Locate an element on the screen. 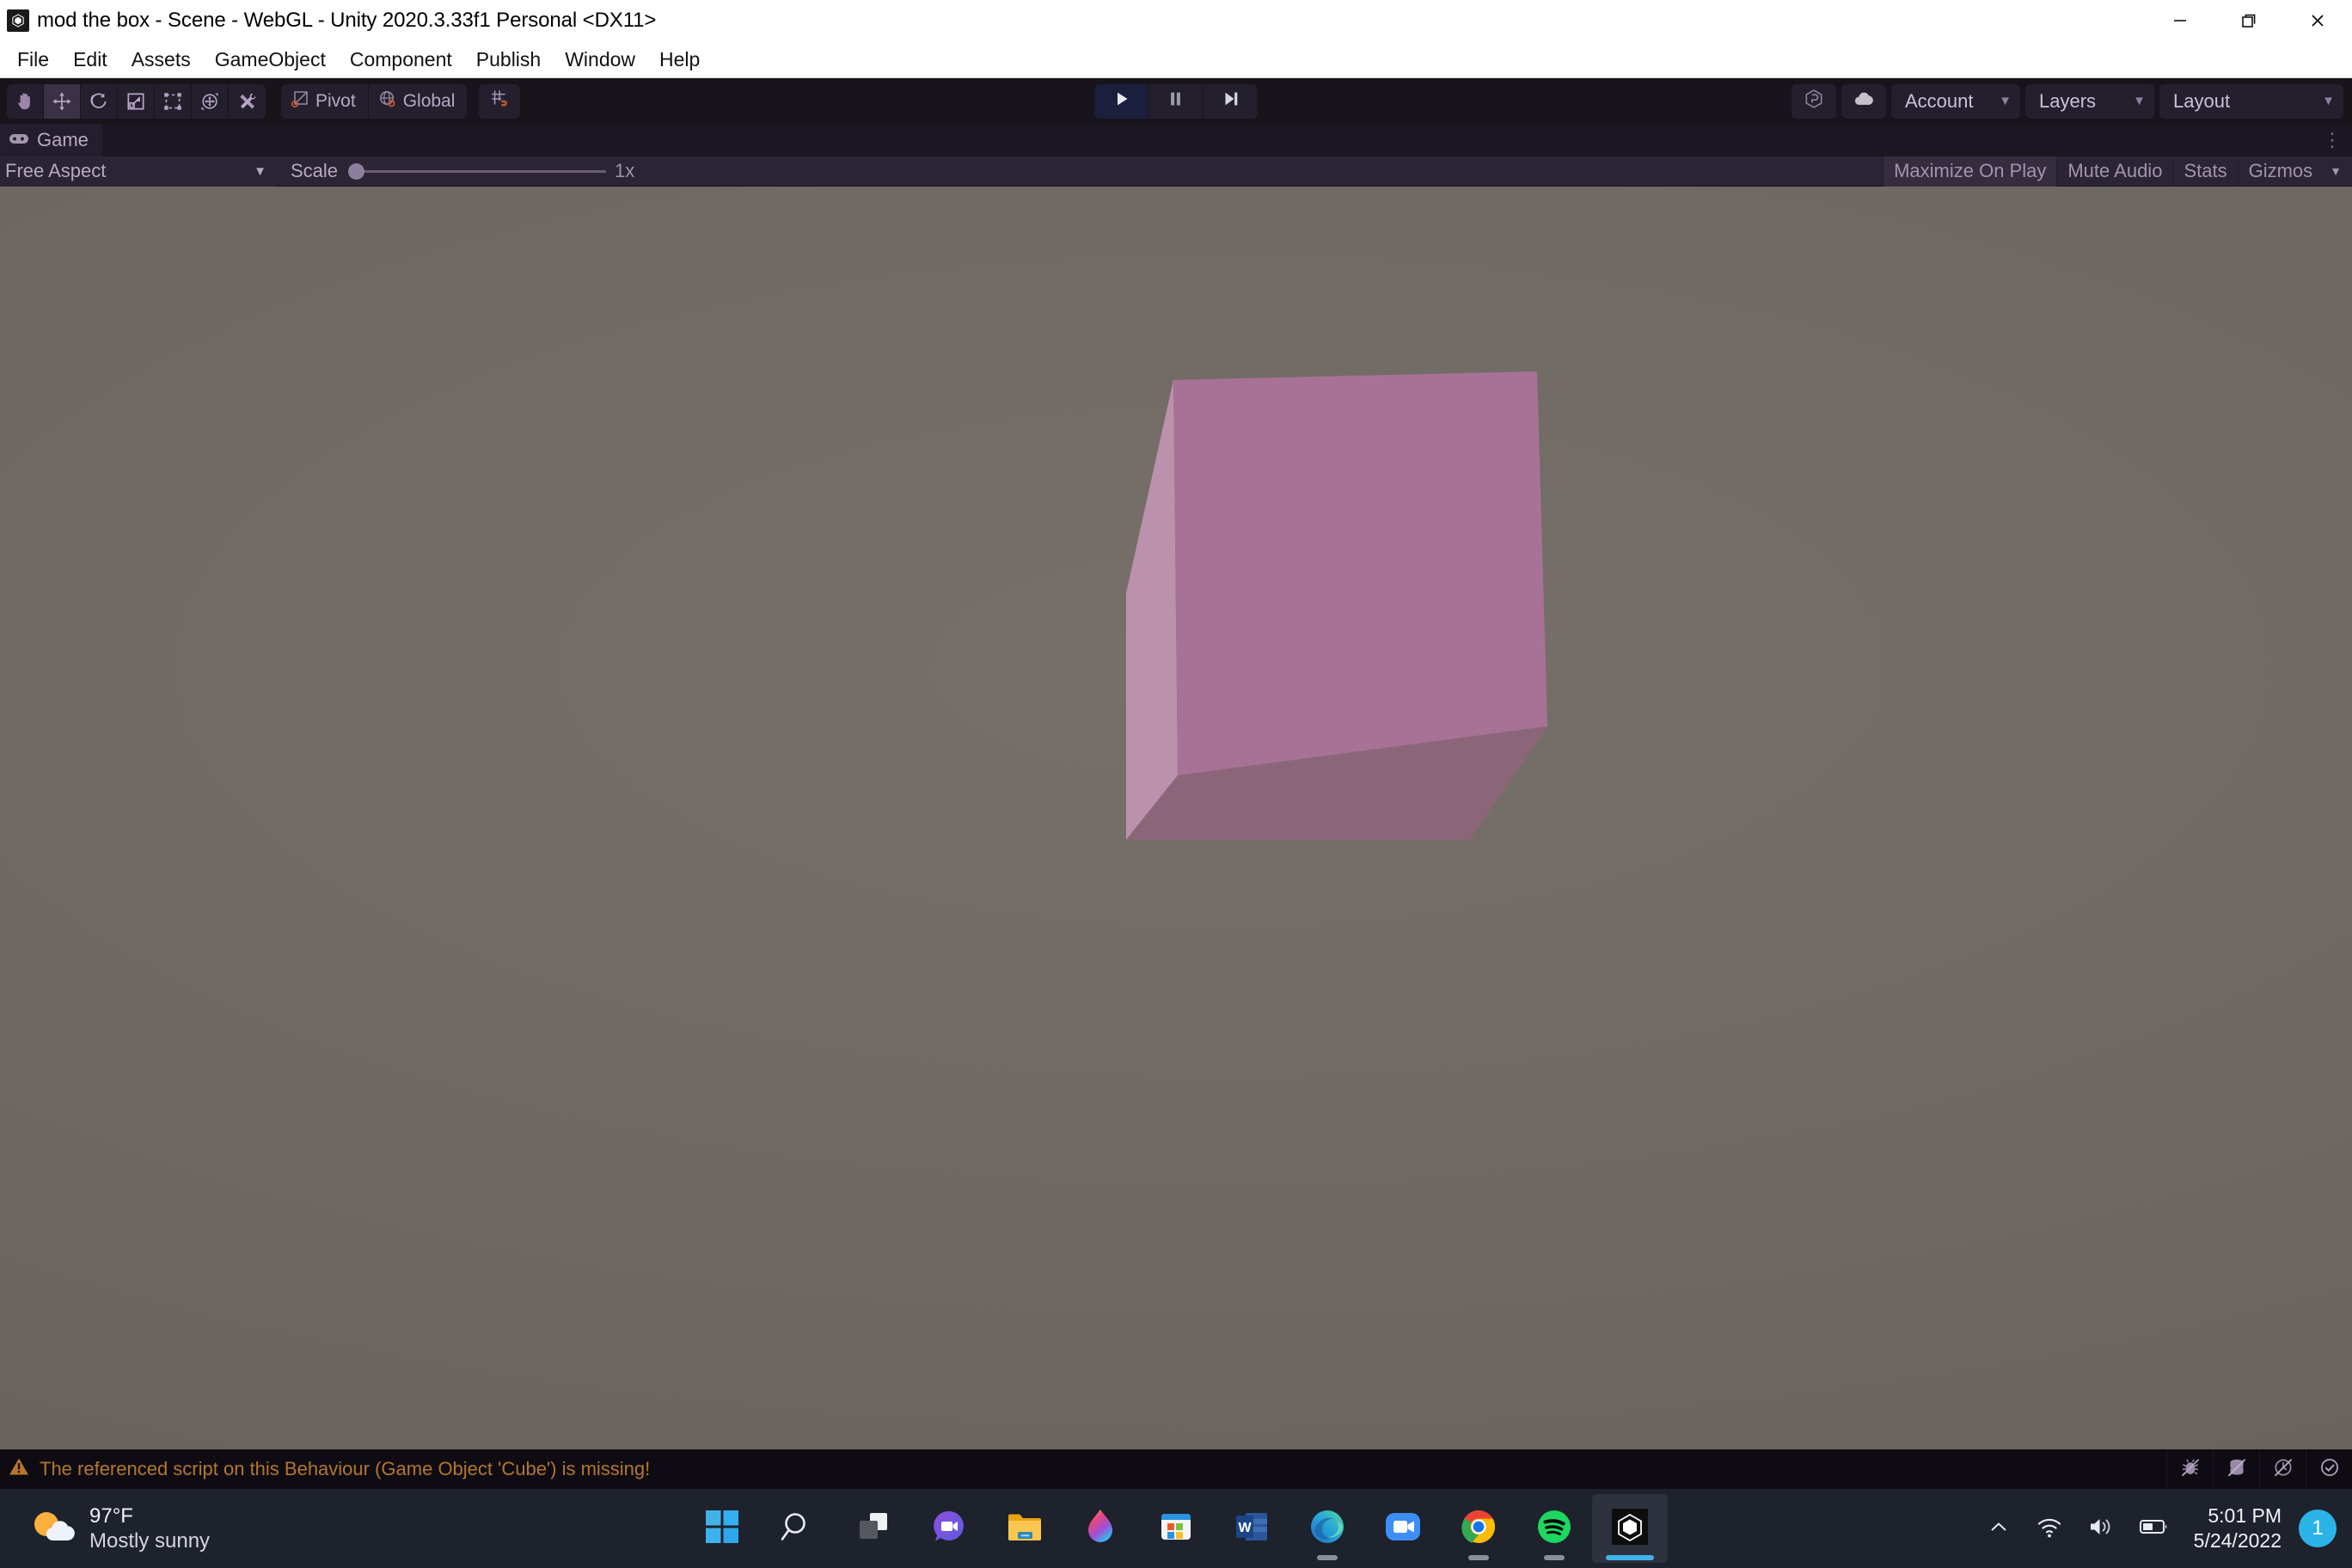  zoom-icon is located at coordinates (1403, 1529).